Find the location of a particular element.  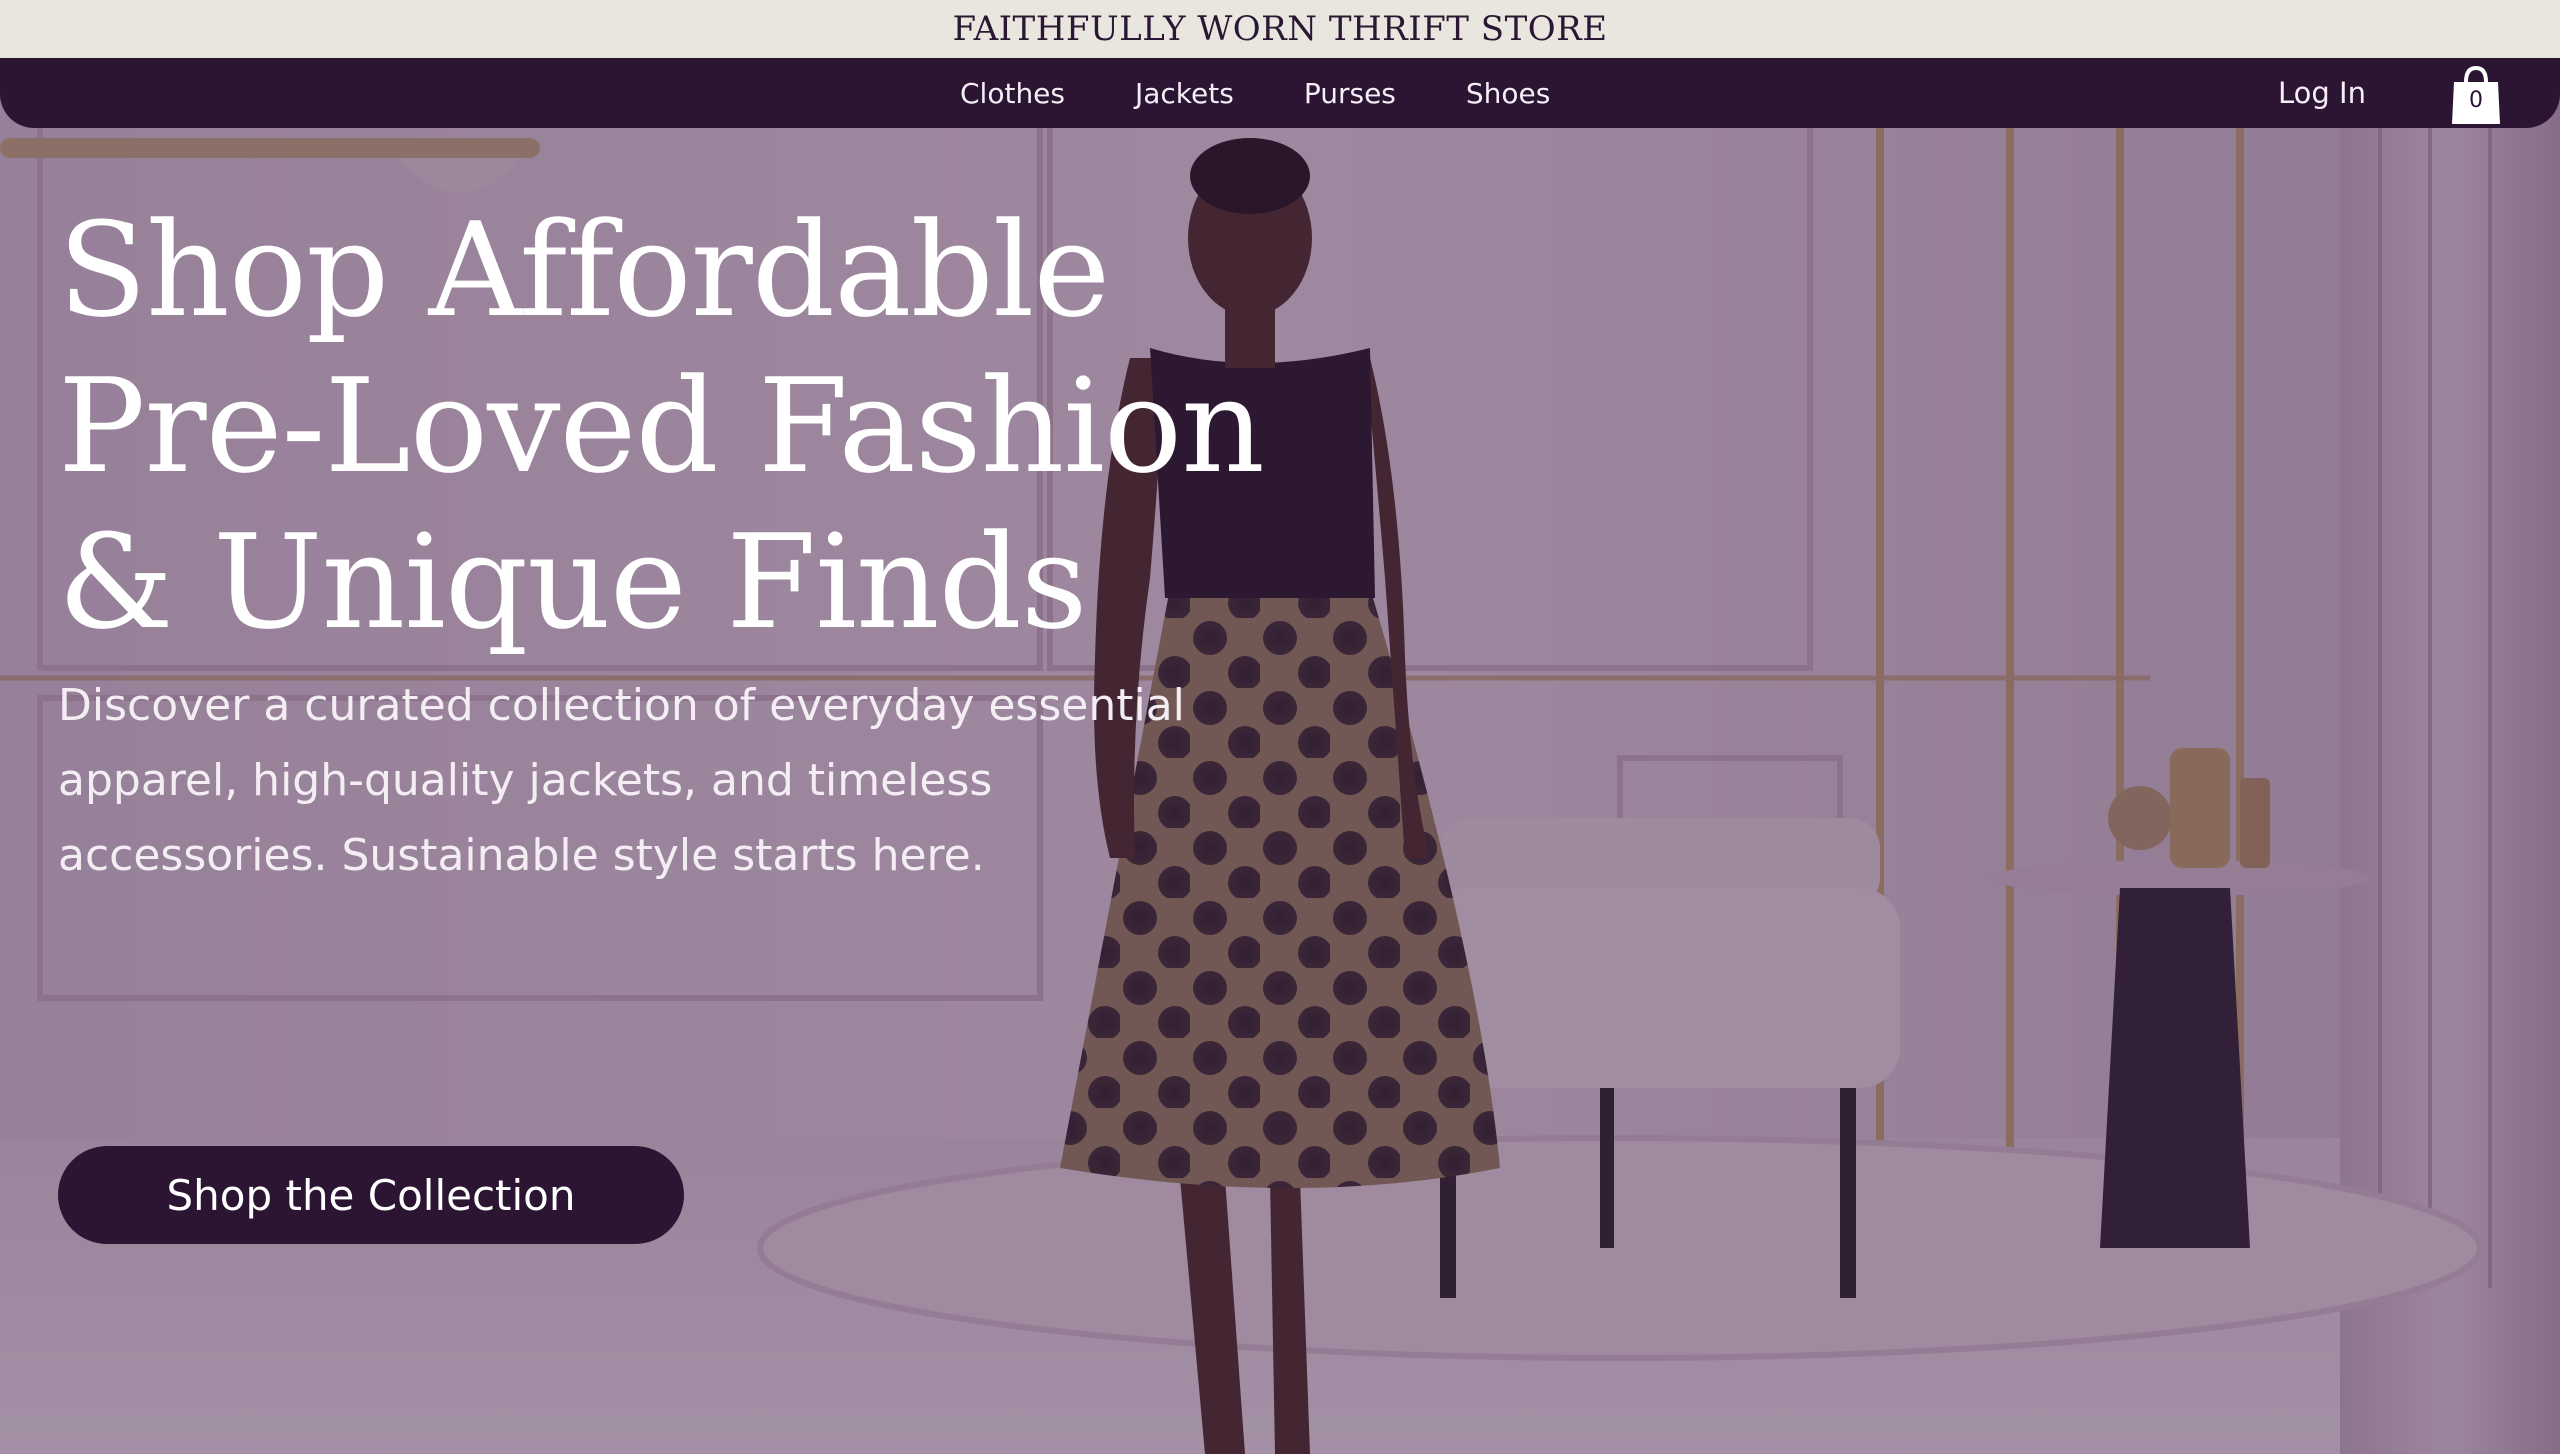

cart-button: 0 is located at coordinates (2476, 94).